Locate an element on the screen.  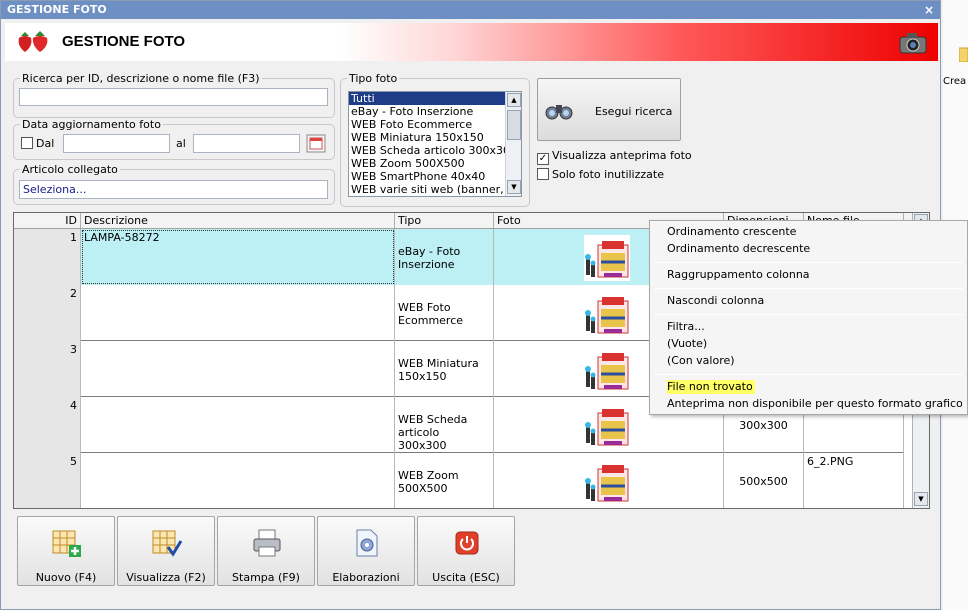
nuovo-label: Nuovo (F4) is located at coordinates (66, 577).